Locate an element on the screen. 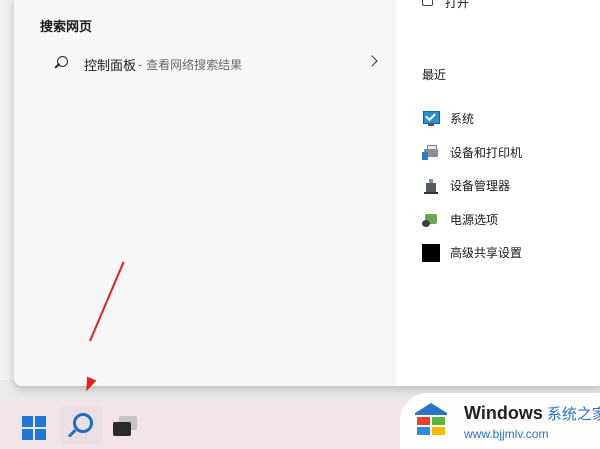 The width and height of the screenshot is (600, 449). start-button is located at coordinates (34, 428).